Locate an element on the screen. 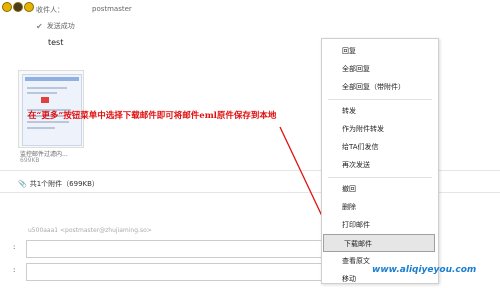 The width and height of the screenshot is (500, 288). recipient-label: 收件人： is located at coordinates (50, 10).